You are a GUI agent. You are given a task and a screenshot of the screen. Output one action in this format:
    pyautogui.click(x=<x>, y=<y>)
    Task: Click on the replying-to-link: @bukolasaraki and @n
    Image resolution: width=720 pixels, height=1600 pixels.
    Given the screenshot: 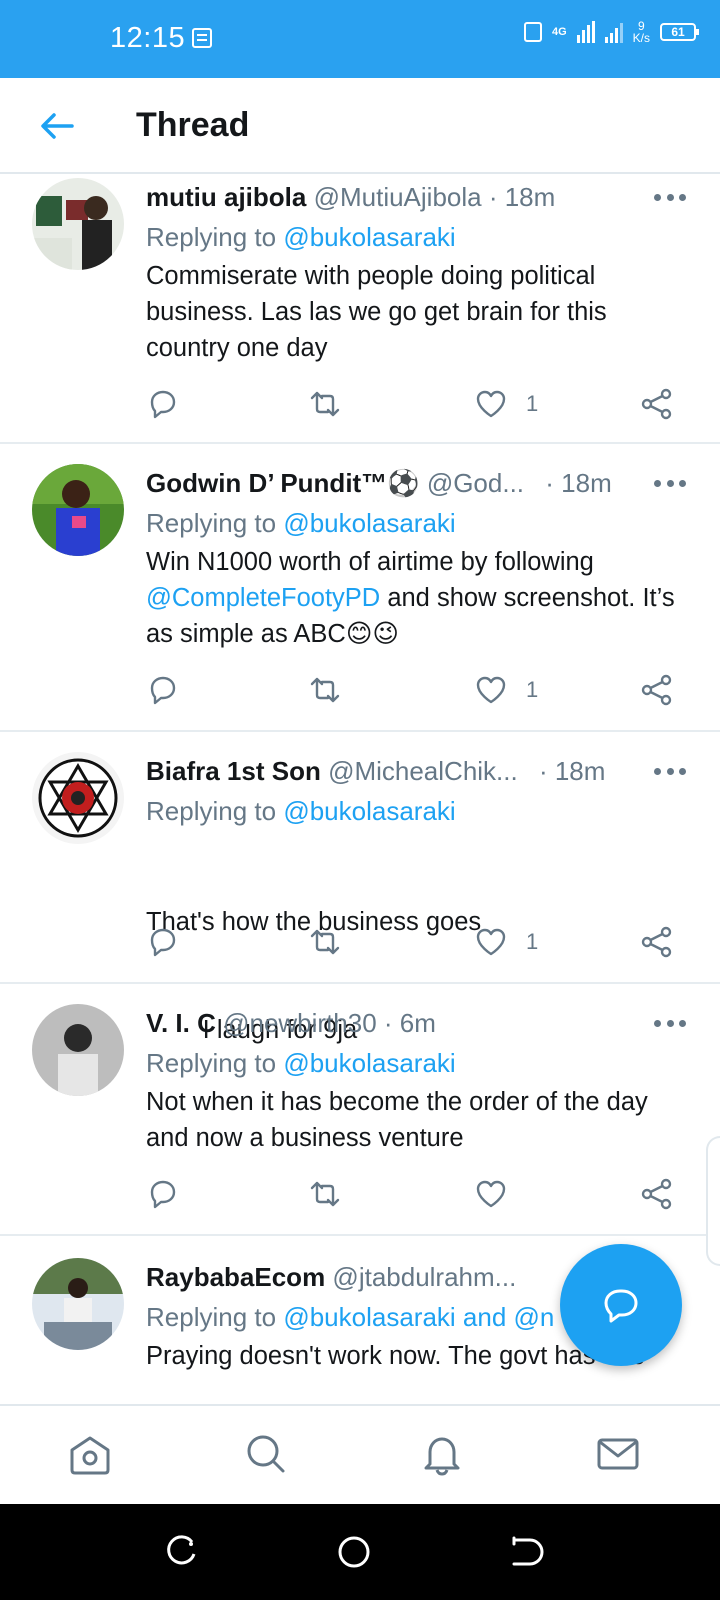 What is the action you would take?
    pyautogui.click(x=418, y=1317)
    